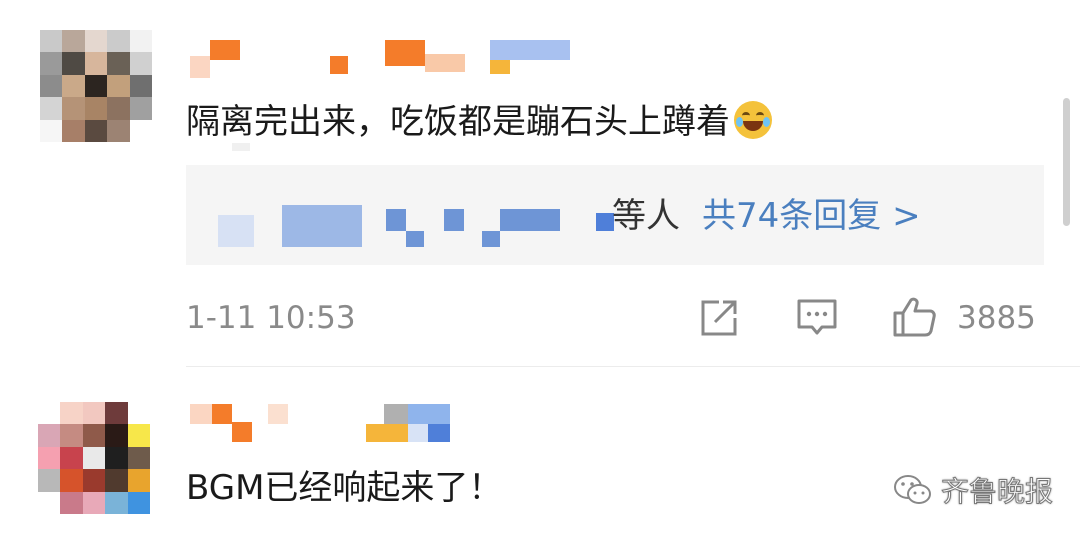  What do you see at coordinates (616, 318) in the screenshot?
I see `comment-actions: 1-11 10:53 3885` at bounding box center [616, 318].